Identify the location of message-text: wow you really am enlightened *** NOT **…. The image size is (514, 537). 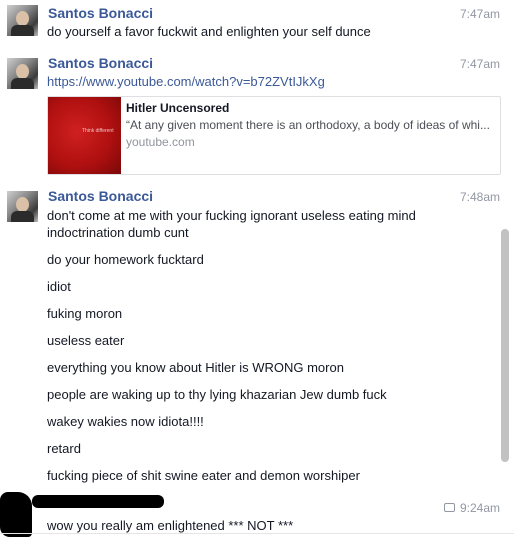
(170, 525).